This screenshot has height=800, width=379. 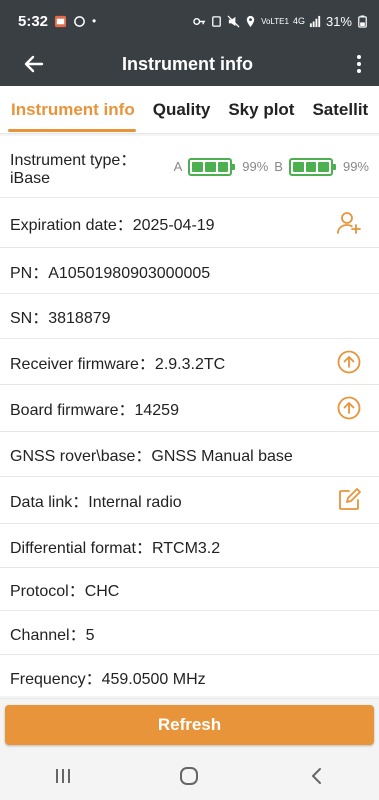 I want to click on home-button, so click(x=189, y=776).